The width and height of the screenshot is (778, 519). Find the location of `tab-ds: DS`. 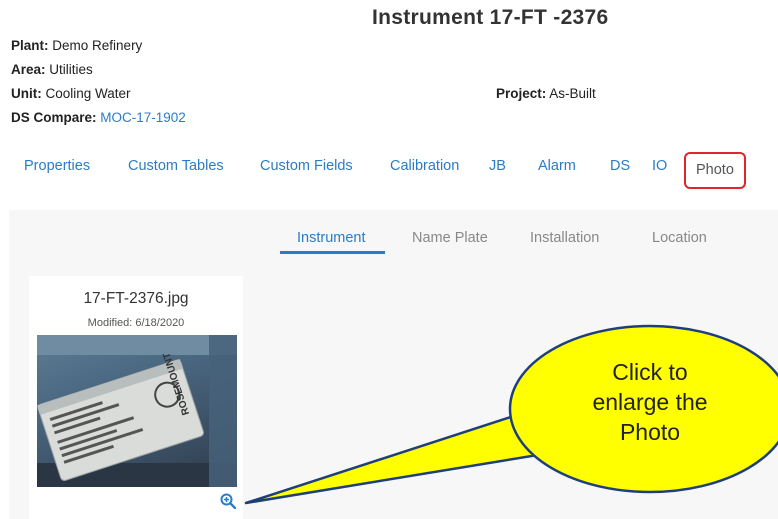

tab-ds: DS is located at coordinates (620, 166).